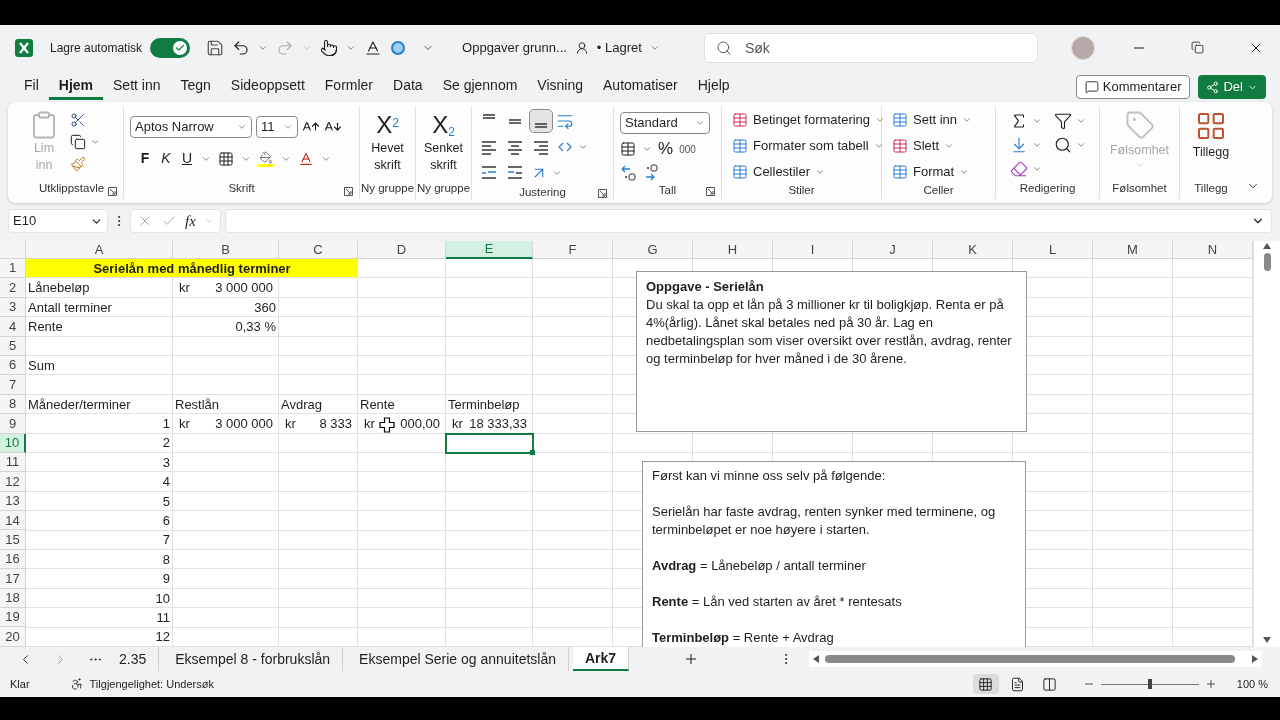 The image size is (1280, 720). What do you see at coordinates (1232, 87) in the screenshot?
I see `share-button: Del` at bounding box center [1232, 87].